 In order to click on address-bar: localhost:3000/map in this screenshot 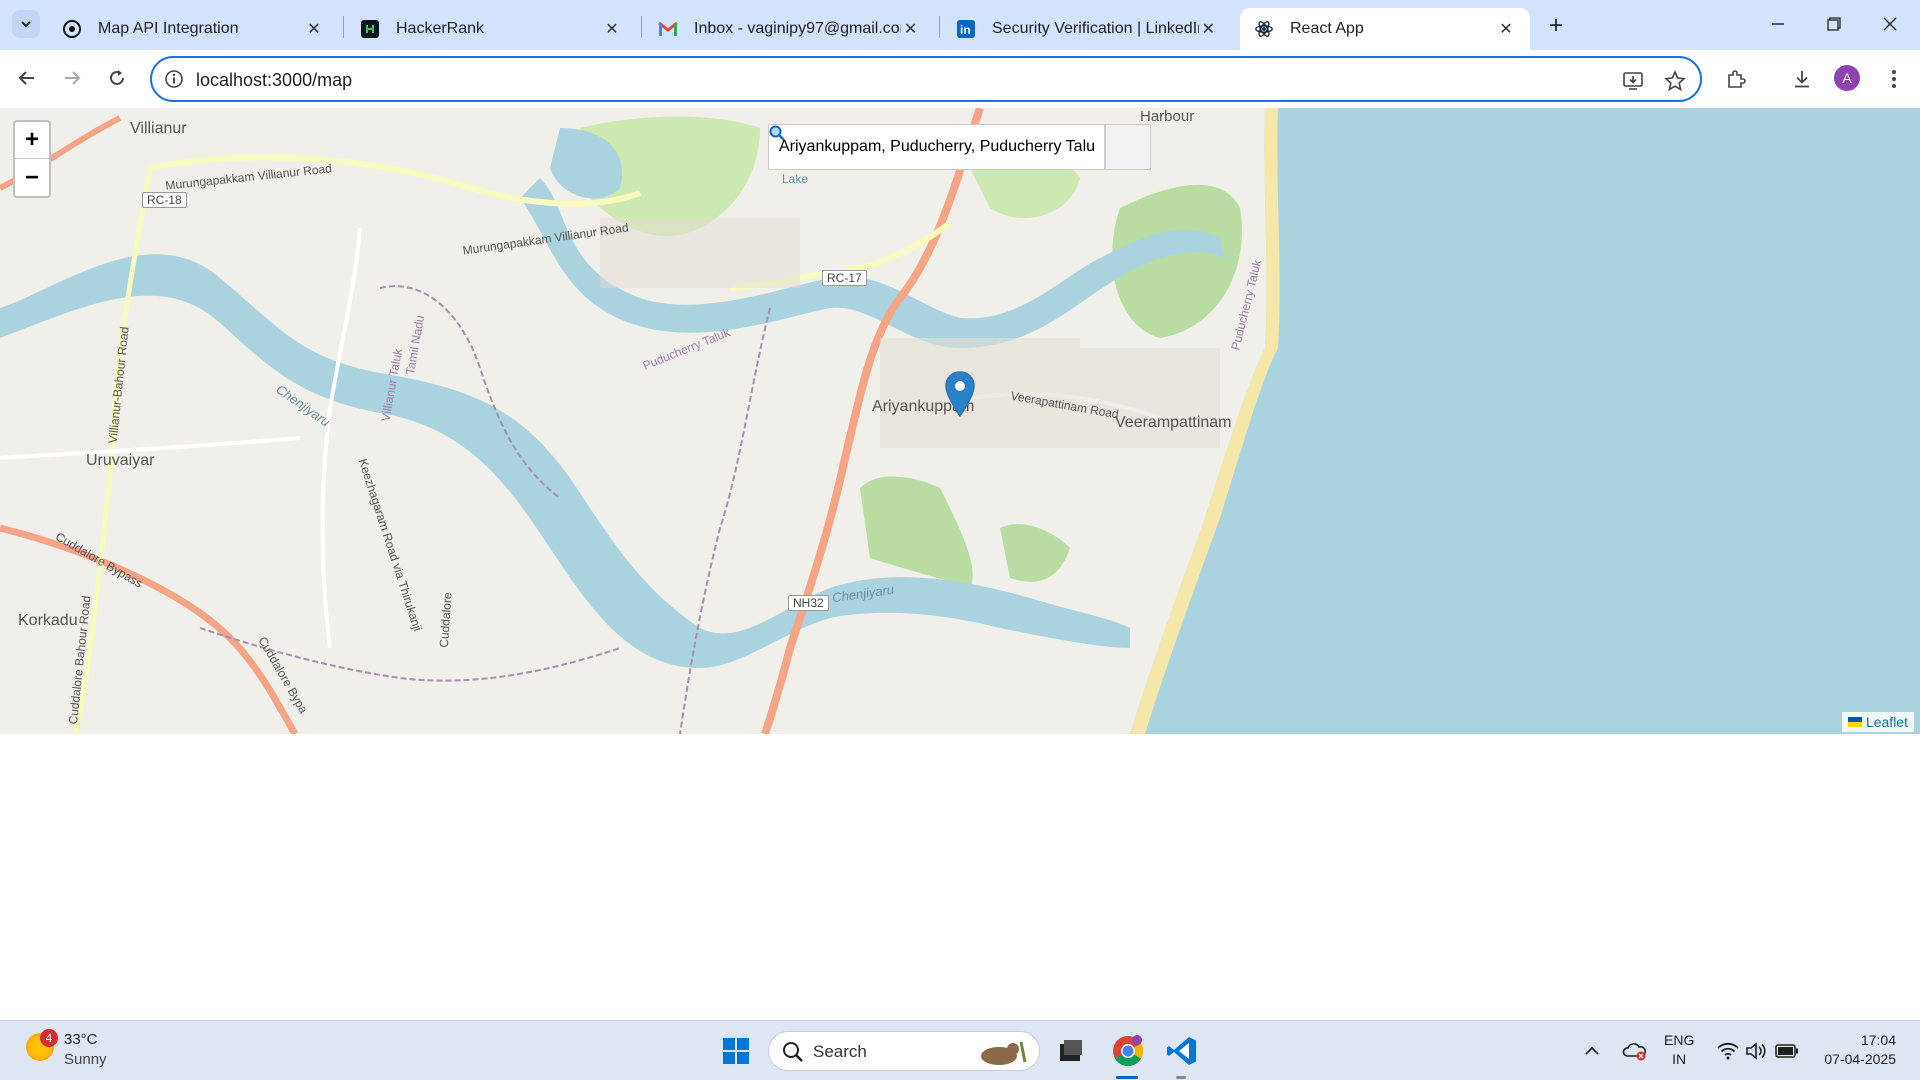, I will do `click(926, 79)`.